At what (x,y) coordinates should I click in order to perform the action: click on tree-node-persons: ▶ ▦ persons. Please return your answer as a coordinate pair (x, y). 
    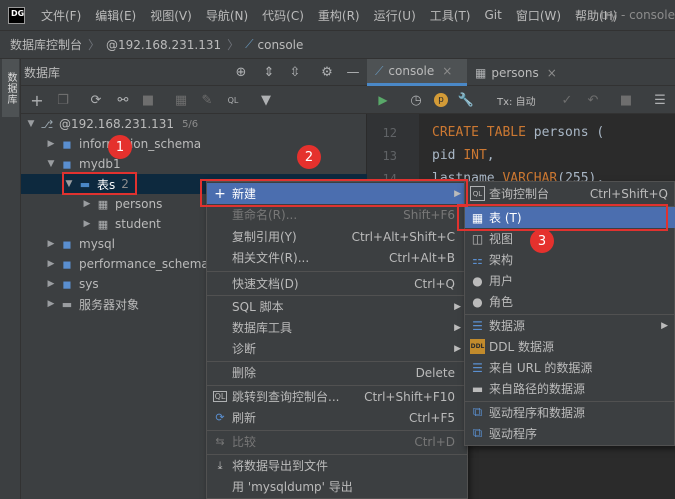
    Looking at the image, I should click on (122, 204).